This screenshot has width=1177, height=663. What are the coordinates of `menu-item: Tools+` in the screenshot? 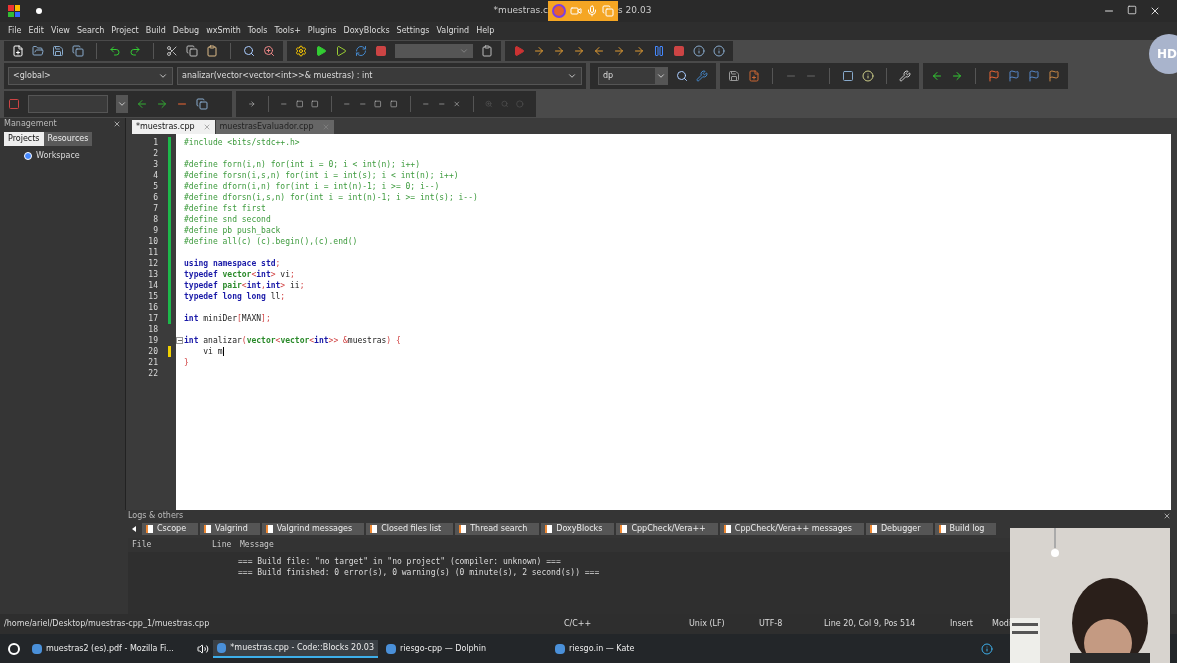 It's located at (287, 31).